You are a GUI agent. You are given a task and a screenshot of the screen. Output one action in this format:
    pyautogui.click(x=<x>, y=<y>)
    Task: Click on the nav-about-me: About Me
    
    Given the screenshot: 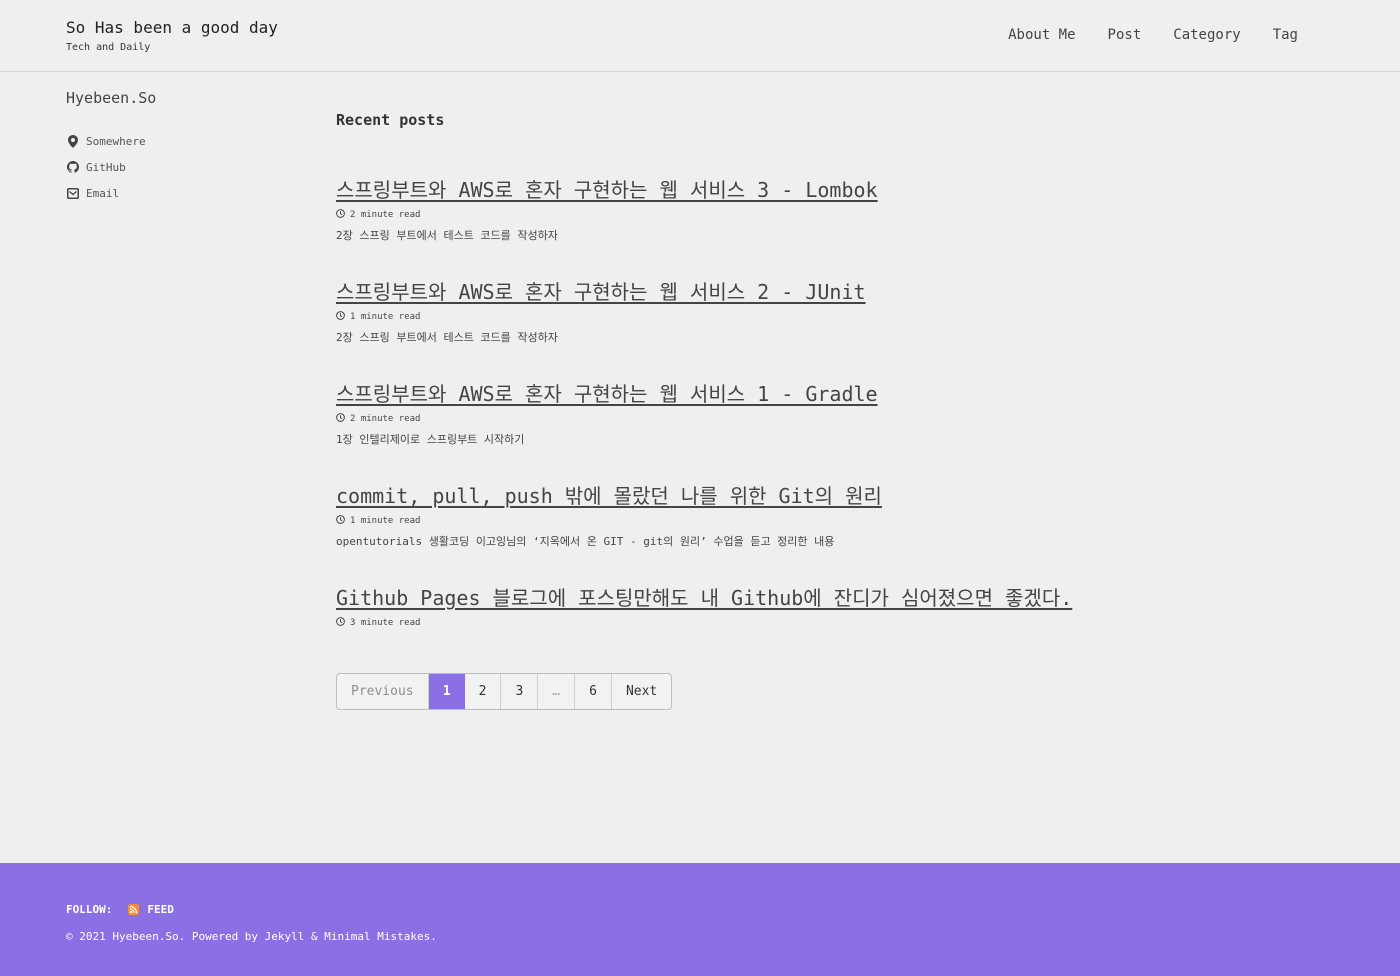 What is the action you would take?
    pyautogui.click(x=1041, y=35)
    